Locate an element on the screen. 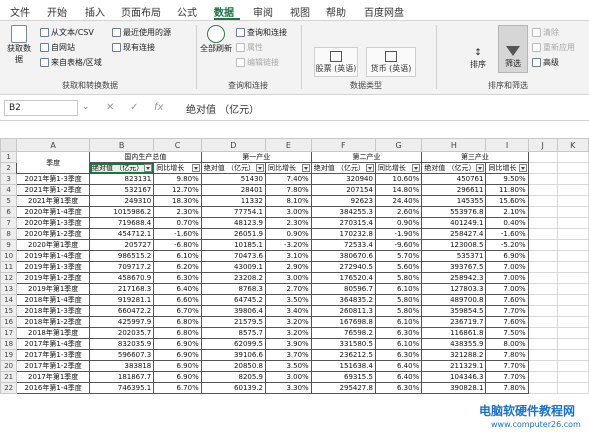  data-cell: 5.80% is located at coordinates (398, 311).